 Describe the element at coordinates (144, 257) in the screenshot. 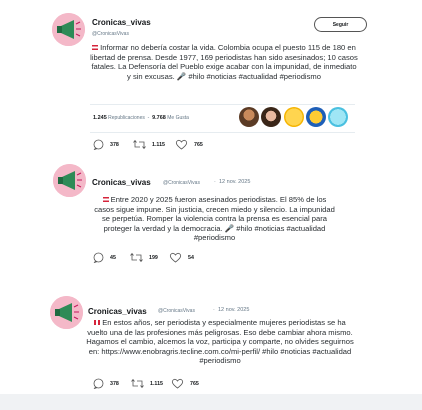

I see `retweet-button: 199` at that location.